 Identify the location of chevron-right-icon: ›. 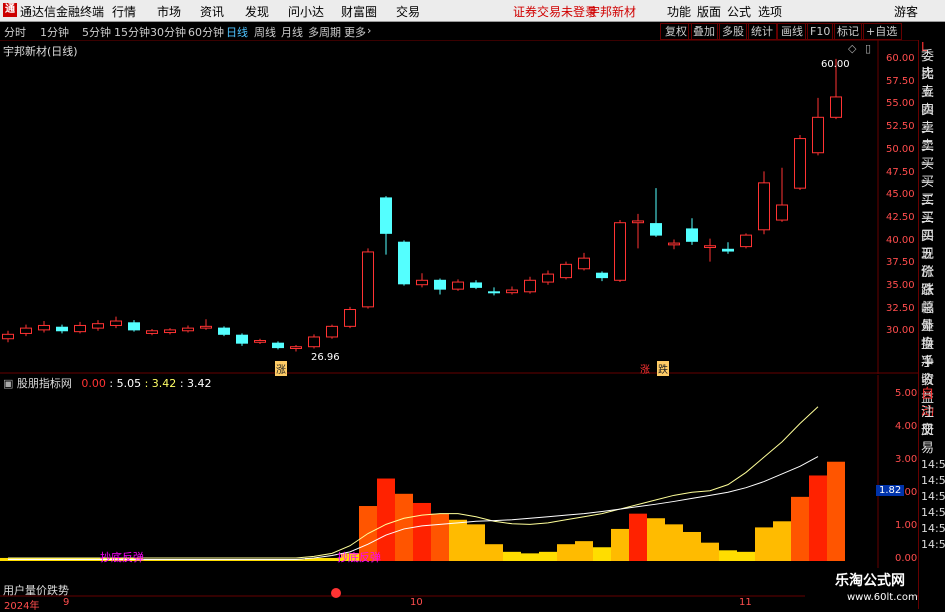
(369, 30).